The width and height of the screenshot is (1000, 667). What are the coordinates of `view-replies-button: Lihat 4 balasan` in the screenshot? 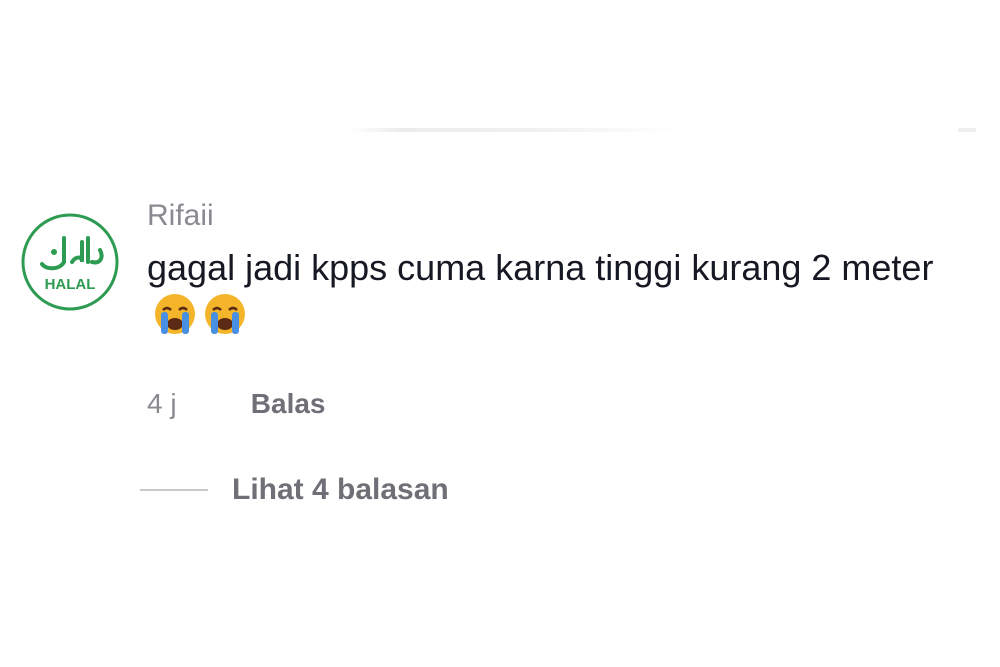 It's located at (294, 490).